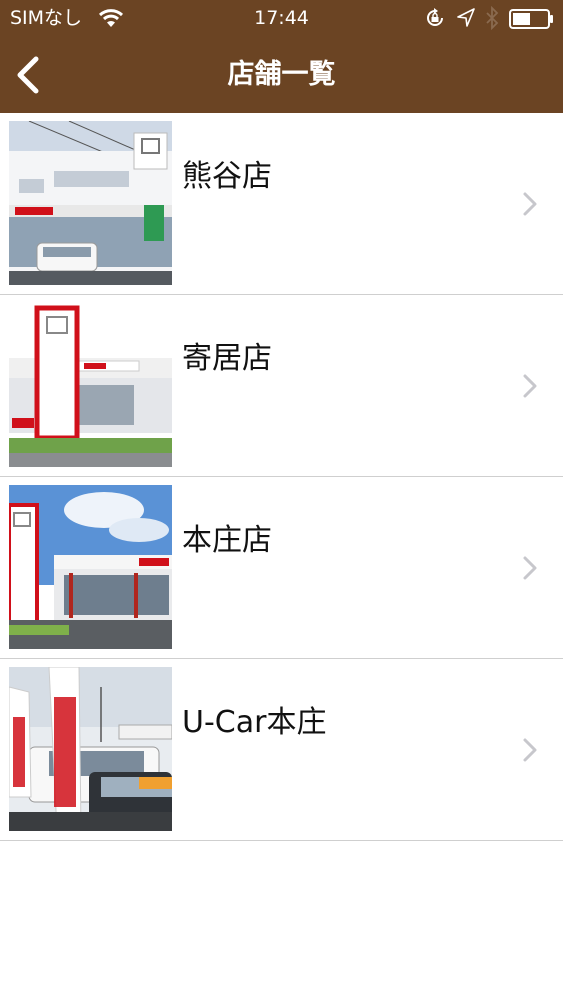 The width and height of the screenshot is (563, 1000). Describe the element at coordinates (227, 358) in the screenshot. I see `store-name: 寄居店` at that location.